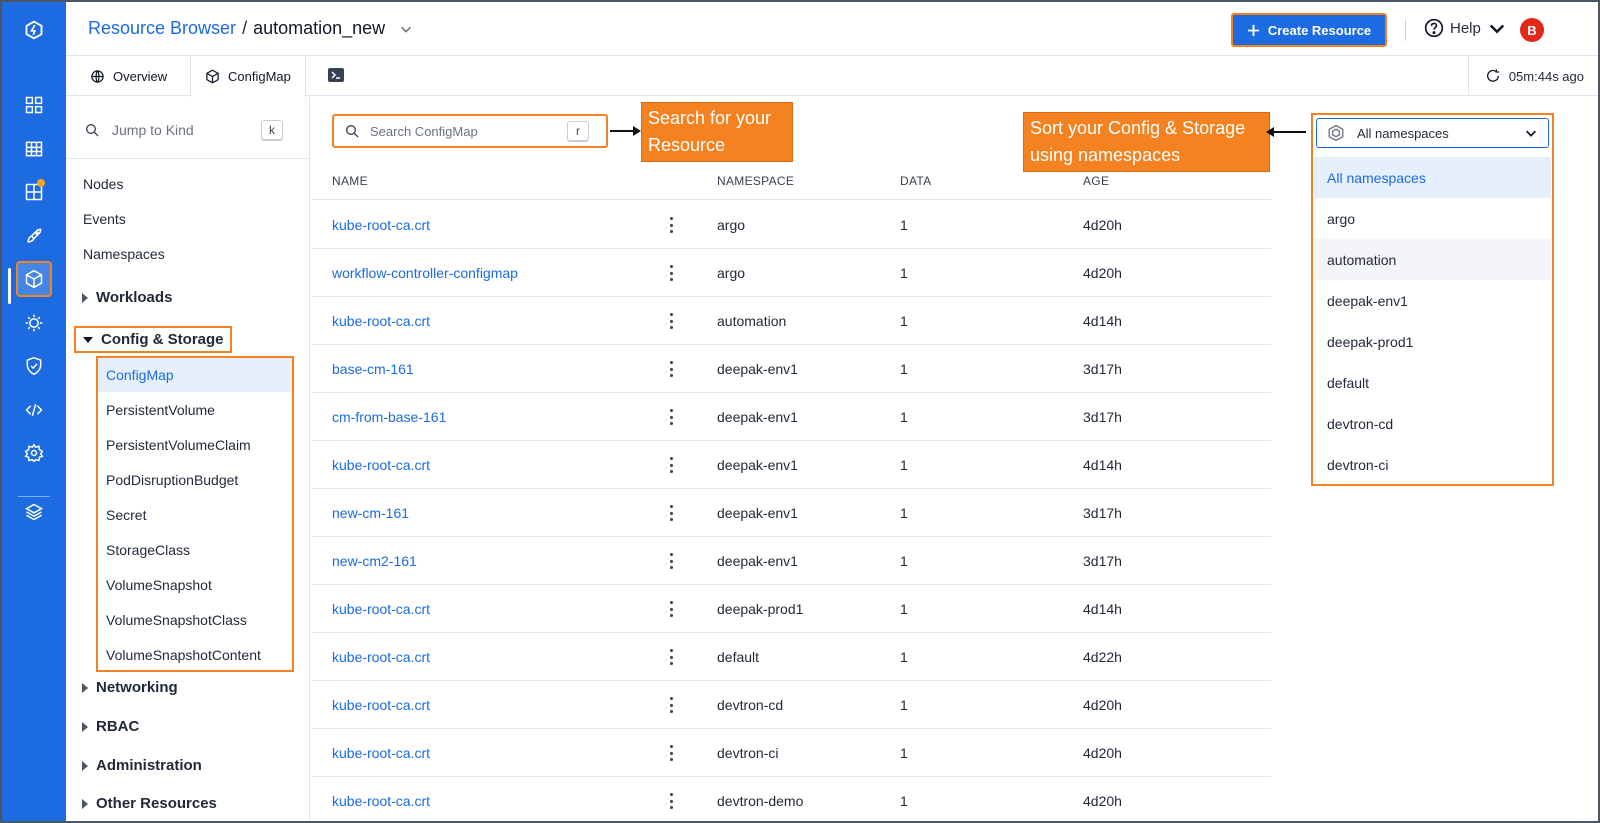 This screenshot has width=1600, height=823. I want to click on charts-icon, so click(34, 149).